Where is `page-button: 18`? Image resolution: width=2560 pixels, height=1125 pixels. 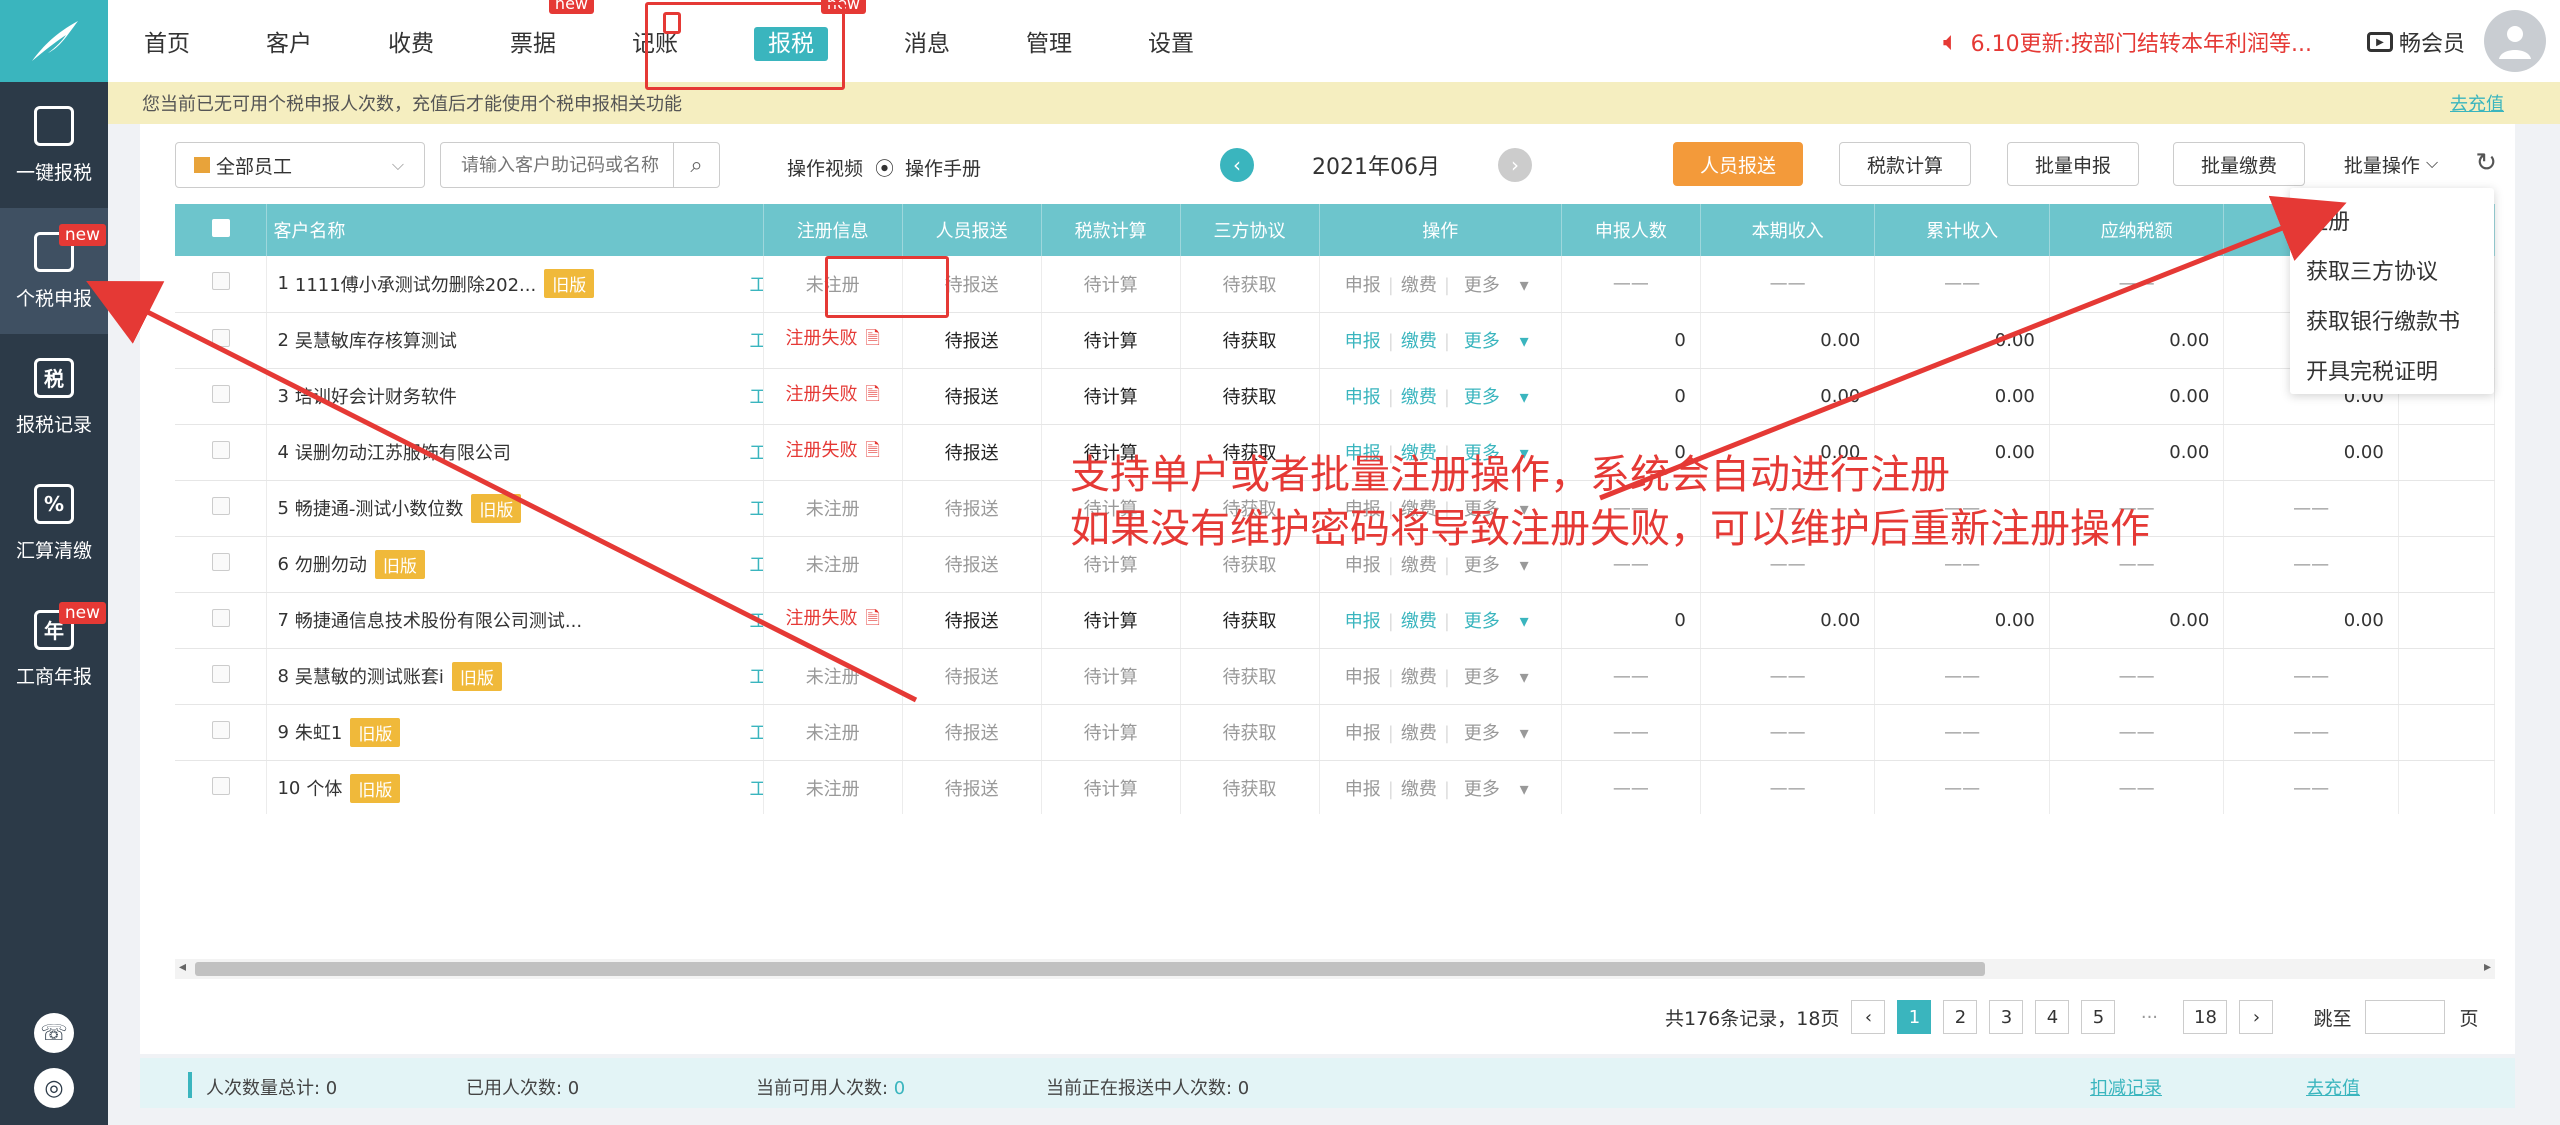 page-button: 18 is located at coordinates (2205, 1017).